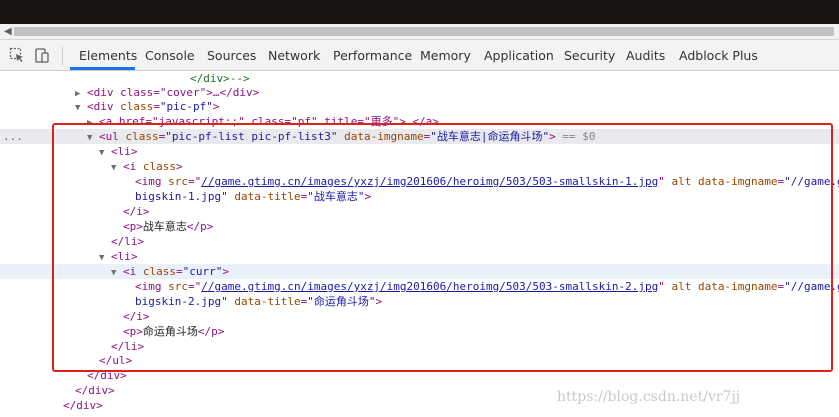 This screenshot has height=417, width=839. Describe the element at coordinates (372, 55) in the screenshot. I see `tab-performance: Performance` at that location.